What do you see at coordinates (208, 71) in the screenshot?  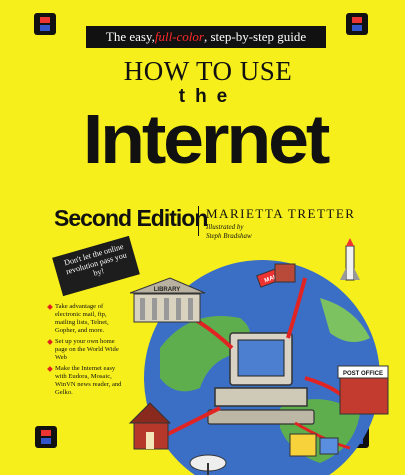 I see `title-line-1: HOW TO USE` at bounding box center [208, 71].